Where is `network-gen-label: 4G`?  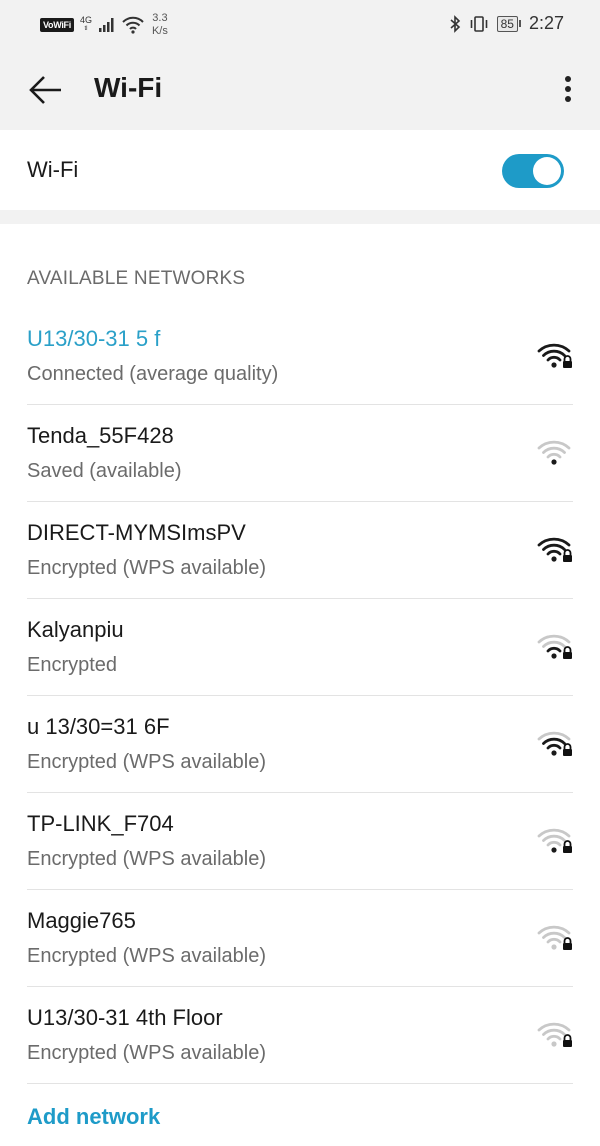
network-gen-label: 4G is located at coordinates (85, 20).